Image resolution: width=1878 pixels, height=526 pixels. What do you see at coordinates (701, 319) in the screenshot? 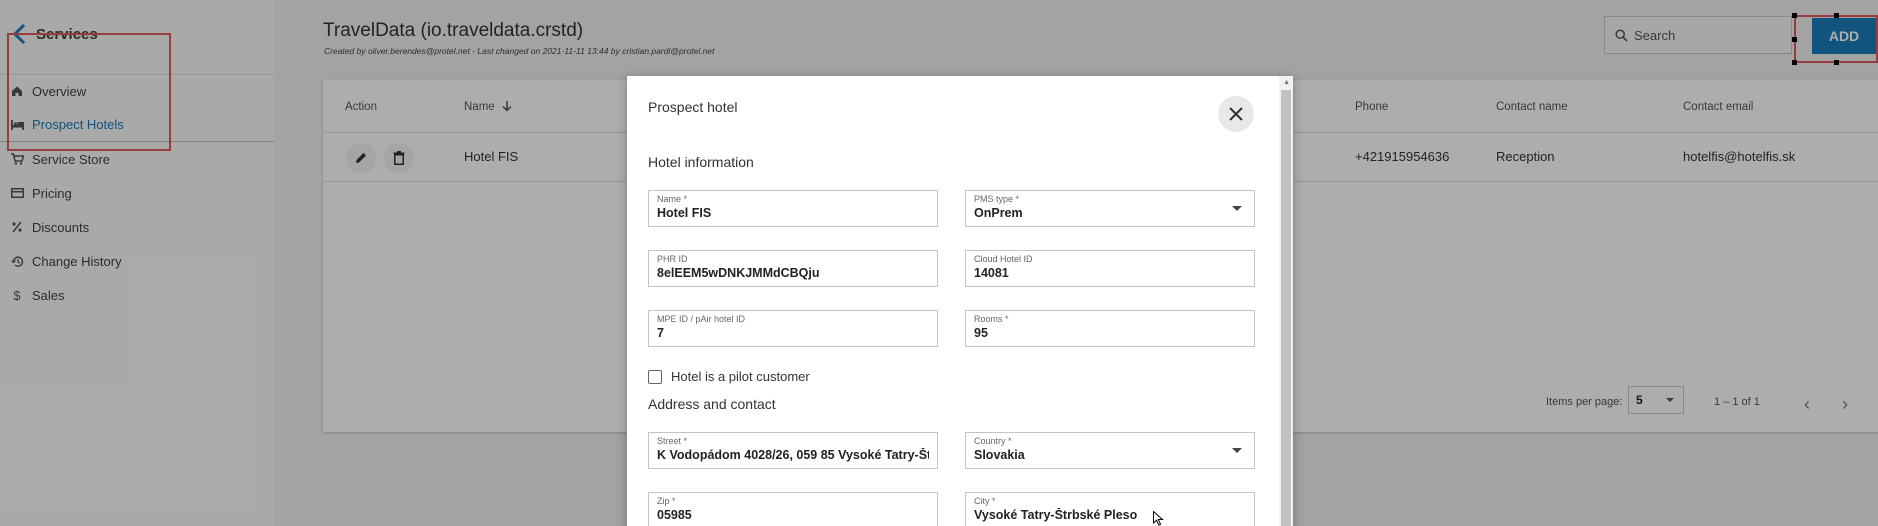
I see `field-label: MPE ID / pAir hotel ID` at bounding box center [701, 319].